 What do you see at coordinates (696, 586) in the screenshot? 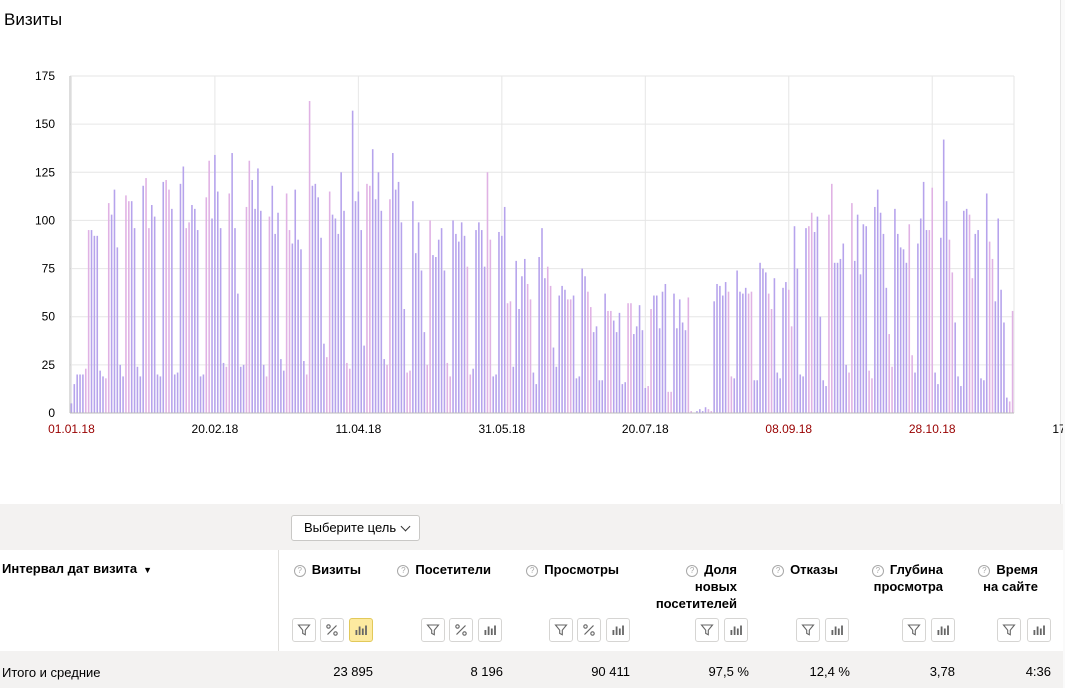
I see `metric-header: ? Доля новых посетителей` at bounding box center [696, 586].